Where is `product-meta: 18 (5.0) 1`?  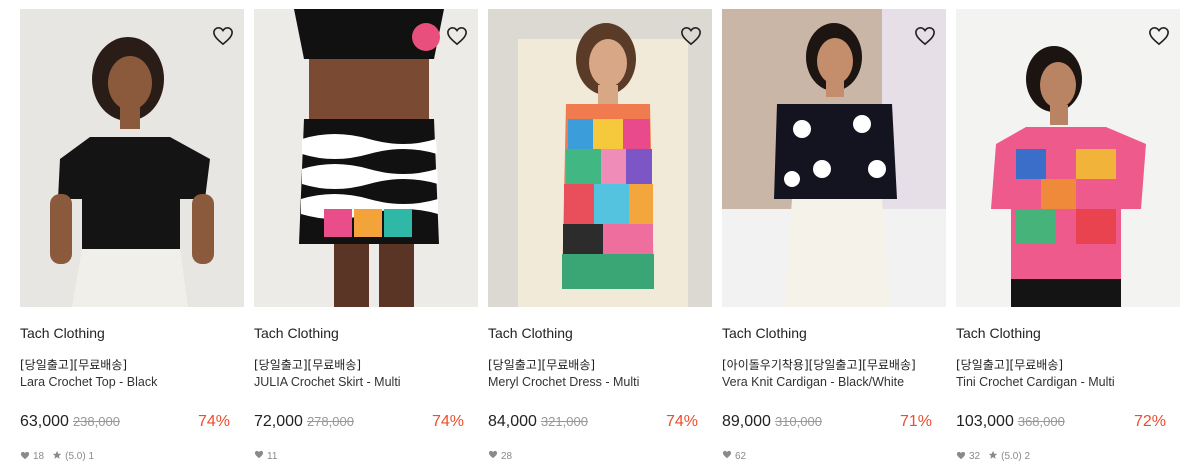 product-meta: 18 (5.0) 1 is located at coordinates (61, 456).